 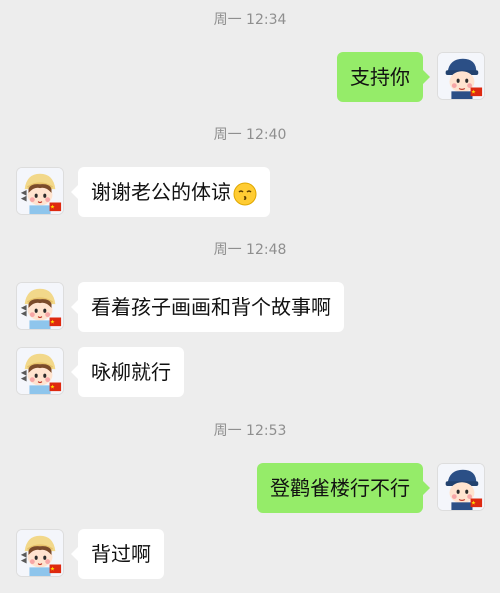 What do you see at coordinates (161, 192) in the screenshot?
I see `message-text: 谢谢老公的体谅` at bounding box center [161, 192].